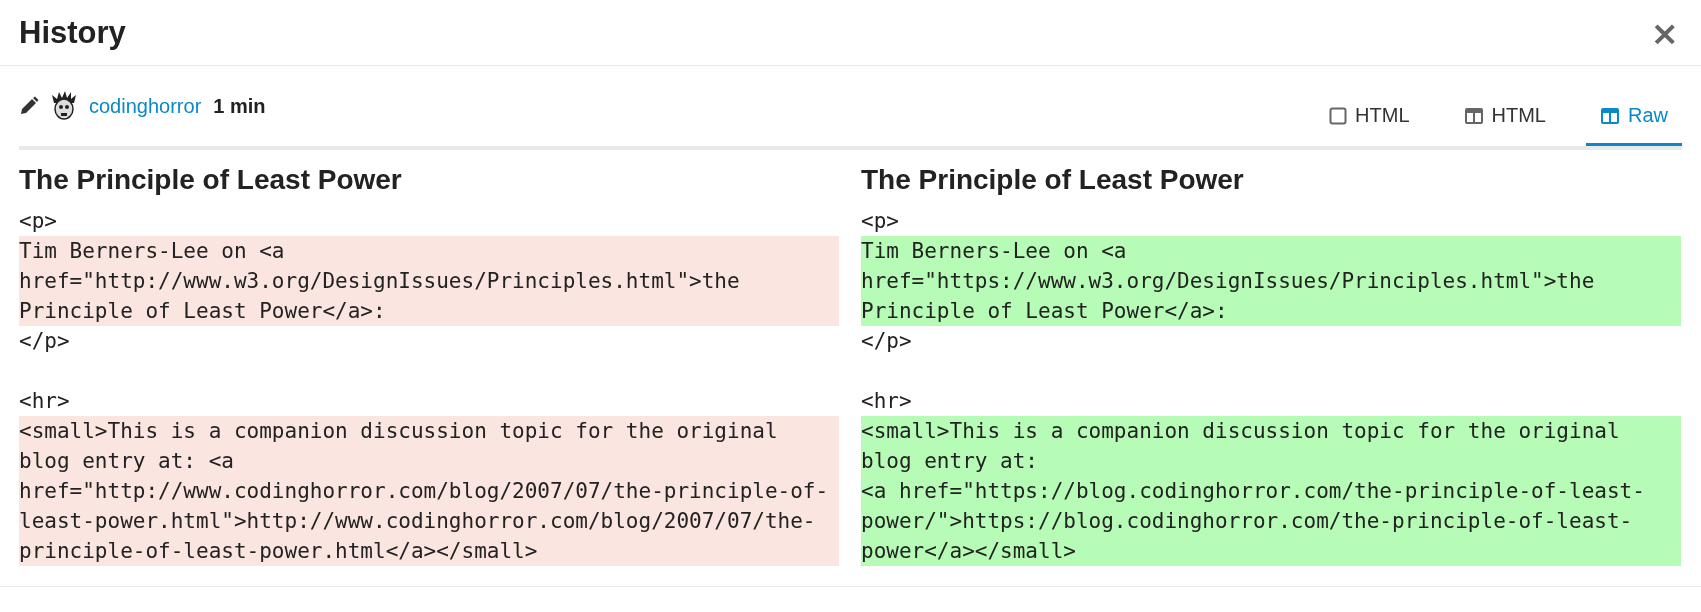 This screenshot has width=1701, height=612. I want to click on username-link: codinghorror, so click(145, 106).